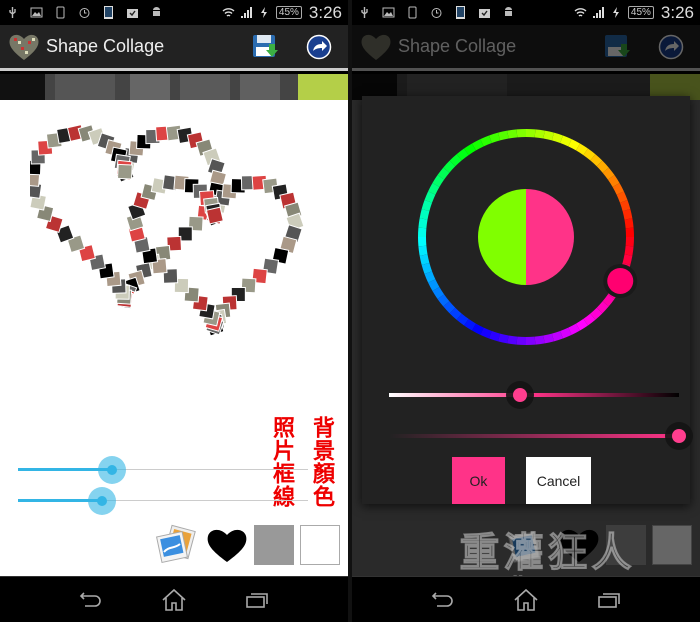 Image resolution: width=700 pixels, height=622 pixels. Describe the element at coordinates (502, 237) in the screenshot. I see `old-color-preview` at that location.